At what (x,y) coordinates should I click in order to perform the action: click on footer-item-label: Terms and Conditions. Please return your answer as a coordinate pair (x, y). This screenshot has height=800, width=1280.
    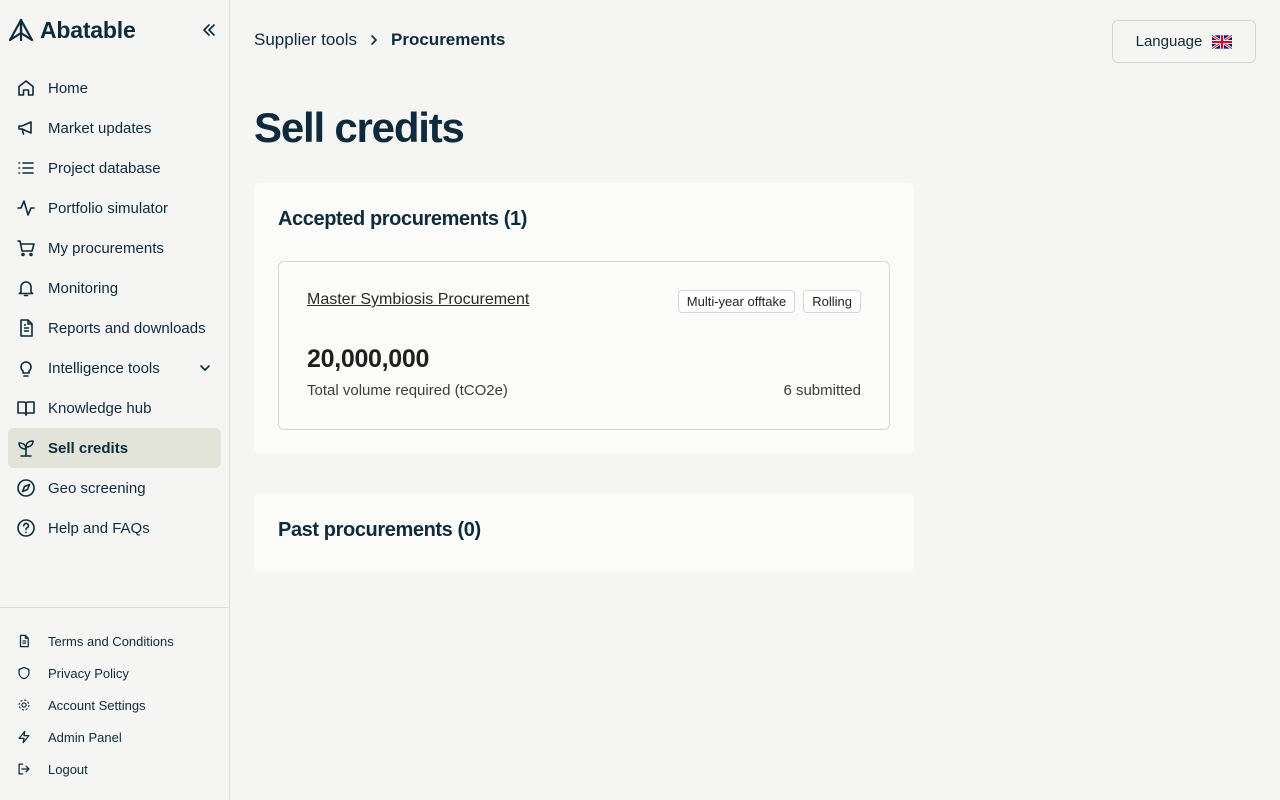
    Looking at the image, I should click on (111, 641).